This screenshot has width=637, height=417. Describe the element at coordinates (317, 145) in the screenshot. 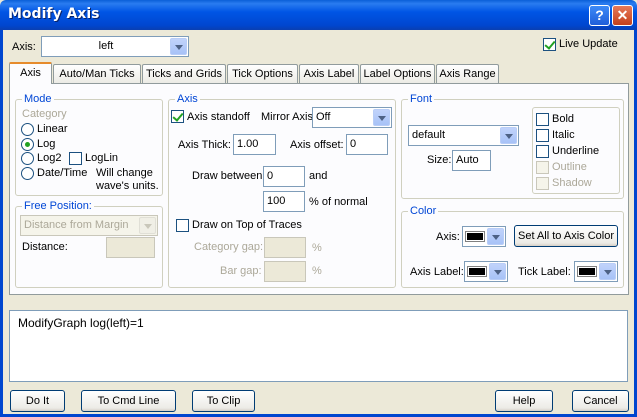

I see `axis-offset-label: Axis offset:` at that location.